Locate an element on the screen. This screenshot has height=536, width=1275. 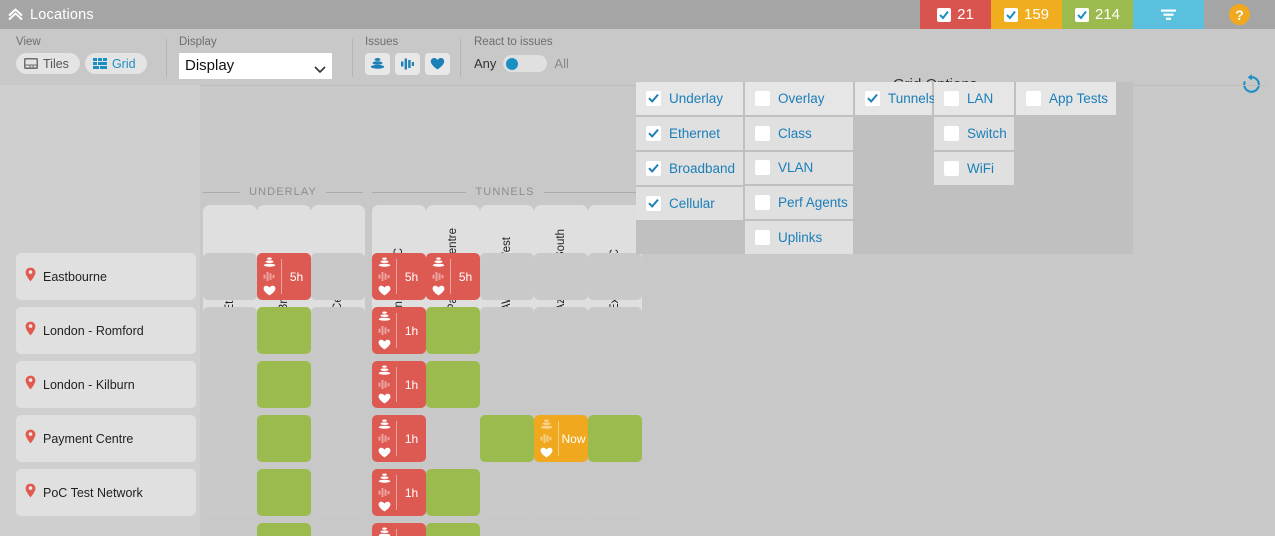
grid-option-overlay: Overlay is located at coordinates (799, 98).